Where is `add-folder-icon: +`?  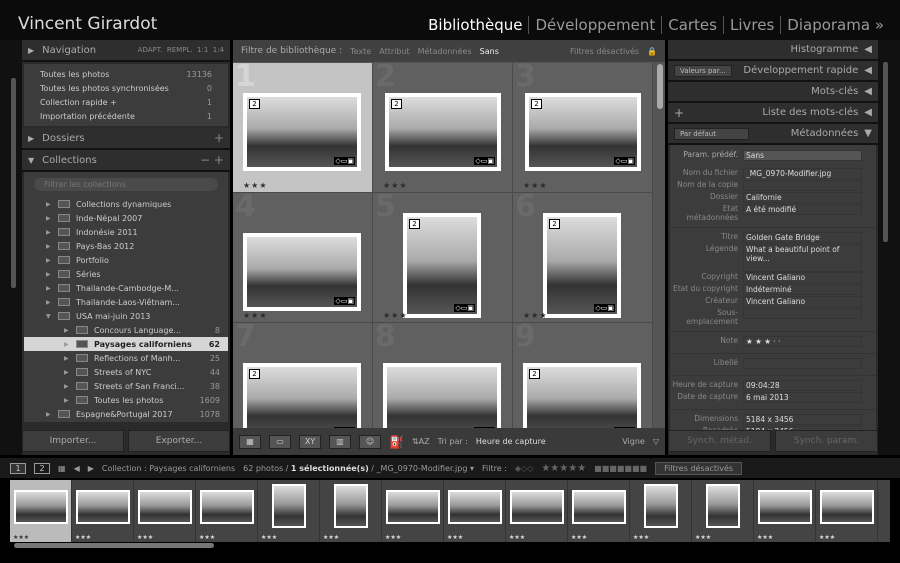
add-folder-icon: + is located at coordinates (219, 138).